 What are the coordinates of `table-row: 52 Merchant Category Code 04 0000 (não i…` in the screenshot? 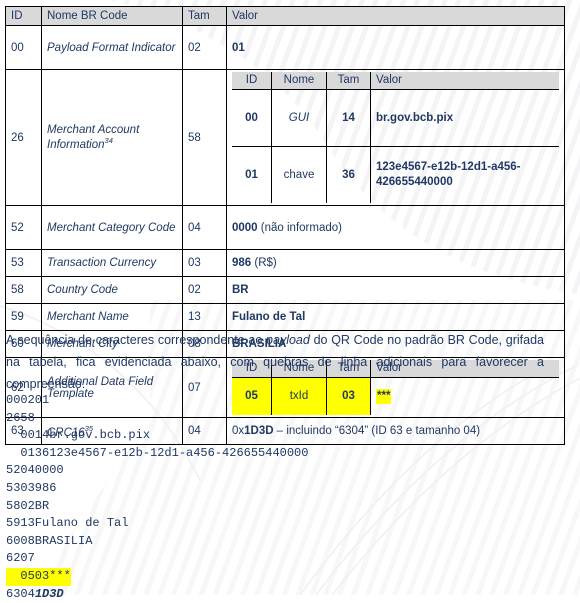 It's located at (285, 227).